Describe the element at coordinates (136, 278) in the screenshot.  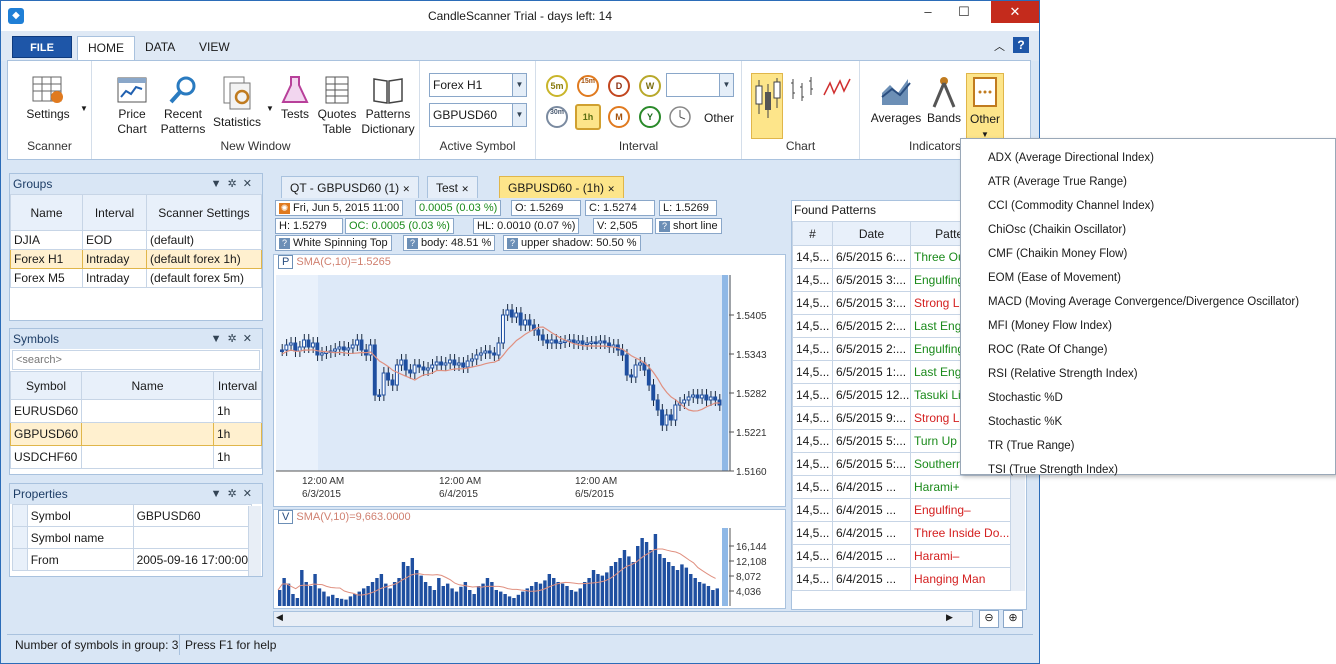
I see `table-row: Forex M5 Intraday (default forex 5m)` at that location.